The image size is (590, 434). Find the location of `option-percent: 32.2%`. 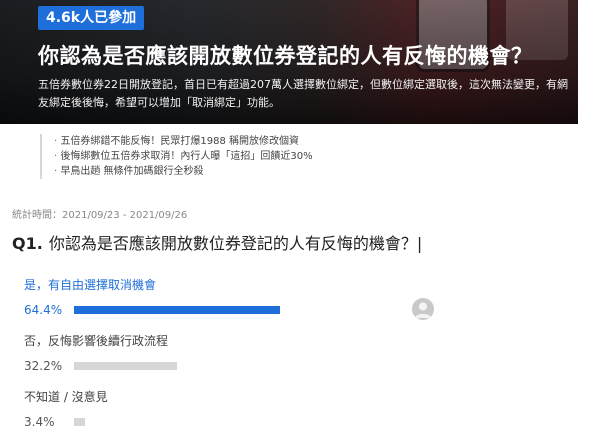

option-percent: 32.2% is located at coordinates (43, 366).